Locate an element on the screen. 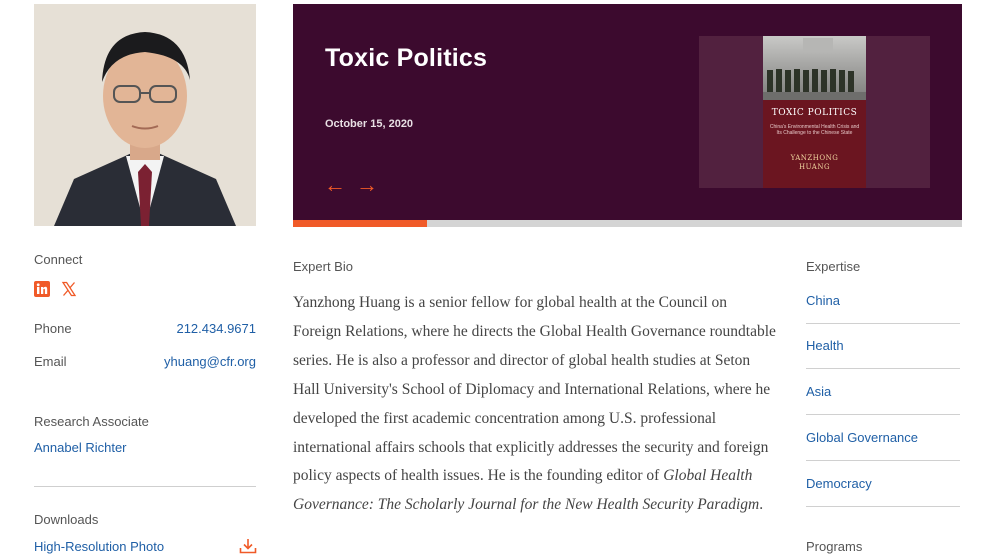 This screenshot has width=981, height=559. expertise-heading: Expertise is located at coordinates (833, 266).